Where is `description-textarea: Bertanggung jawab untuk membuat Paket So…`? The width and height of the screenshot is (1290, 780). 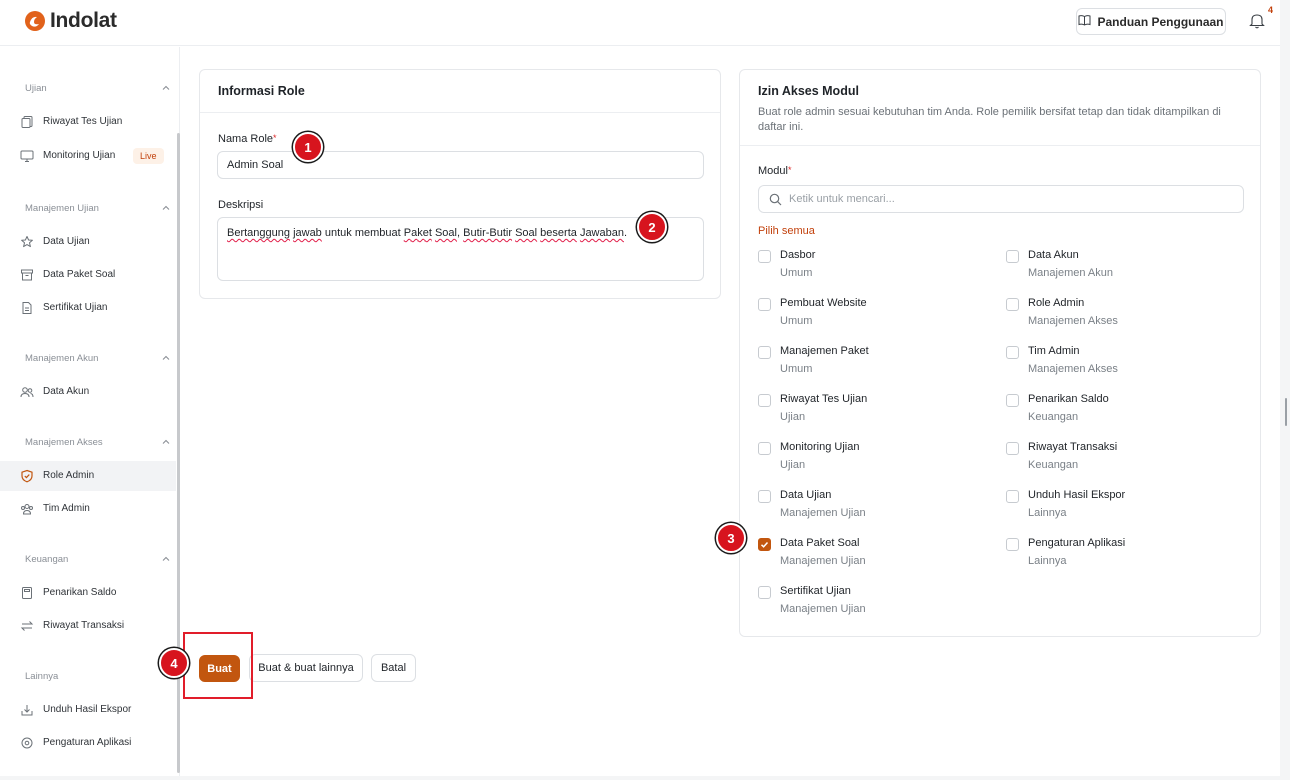 description-textarea: Bertanggung jawab untuk membuat Paket So… is located at coordinates (460, 249).